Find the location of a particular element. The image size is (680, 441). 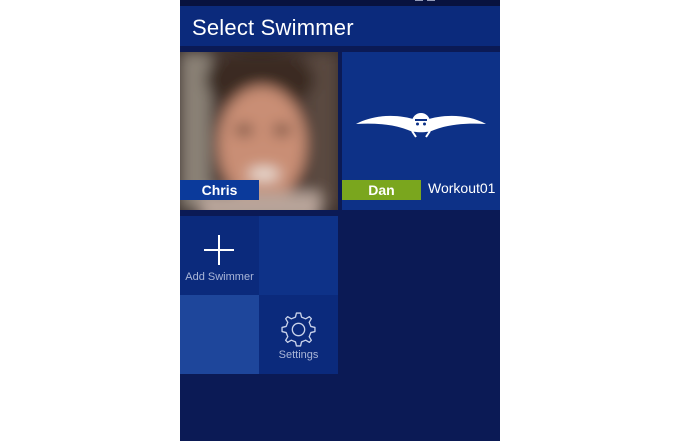

plus-icon is located at coordinates (219, 250).